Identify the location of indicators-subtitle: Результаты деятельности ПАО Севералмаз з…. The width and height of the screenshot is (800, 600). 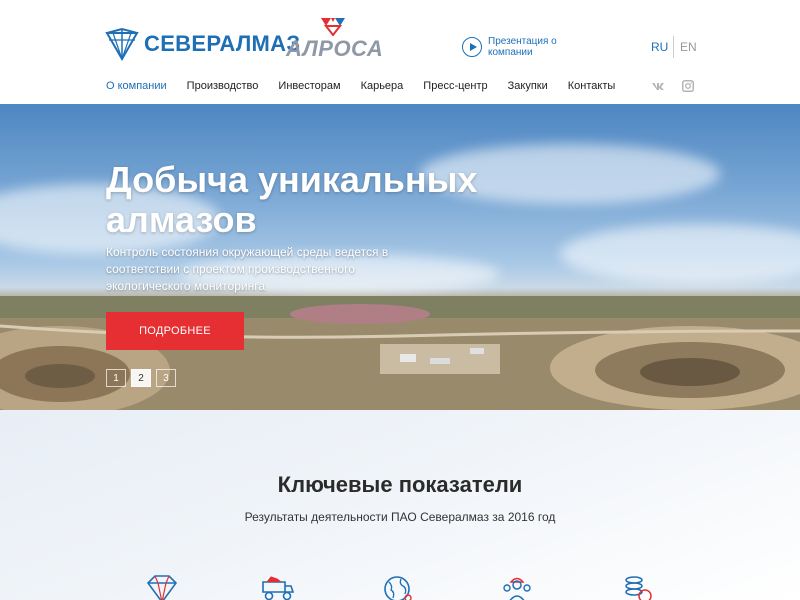
(400, 517).